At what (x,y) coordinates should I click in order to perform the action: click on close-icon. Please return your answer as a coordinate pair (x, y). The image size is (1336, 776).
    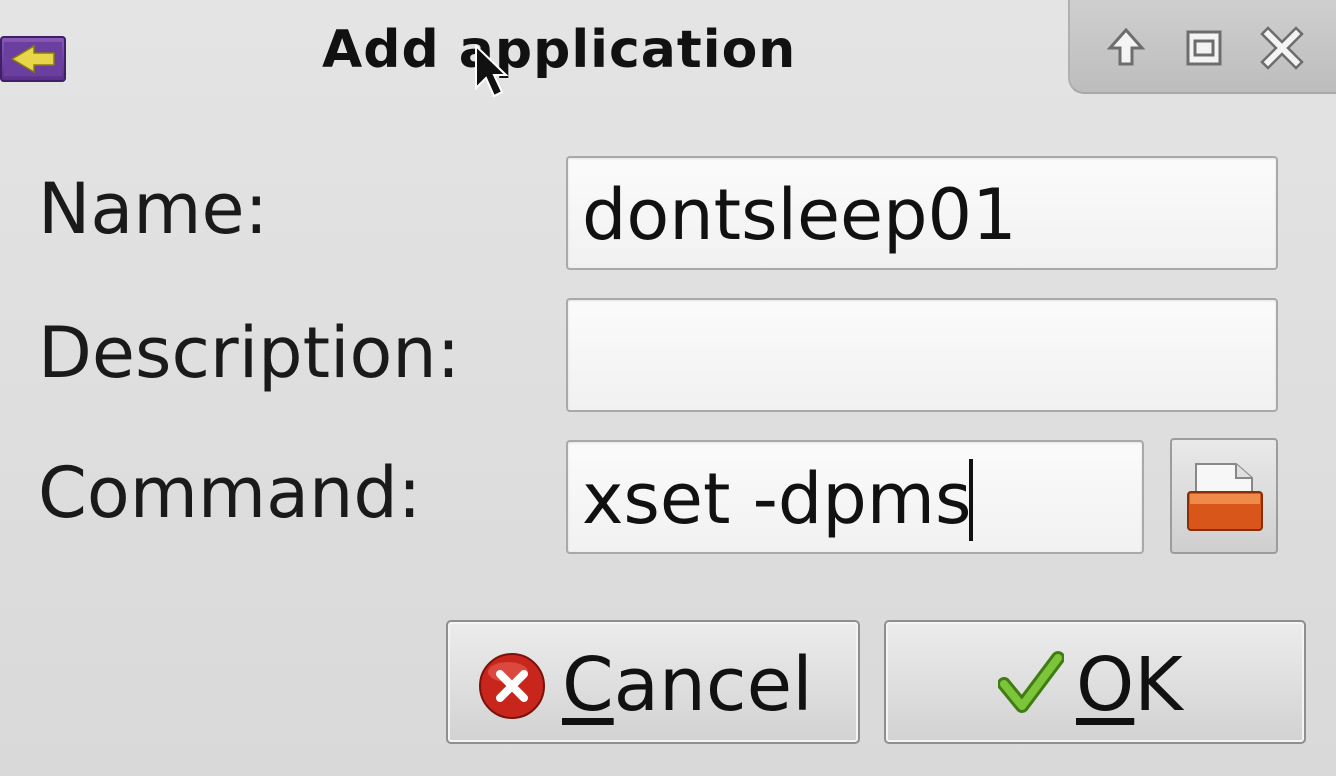
    Looking at the image, I should click on (1282, 48).